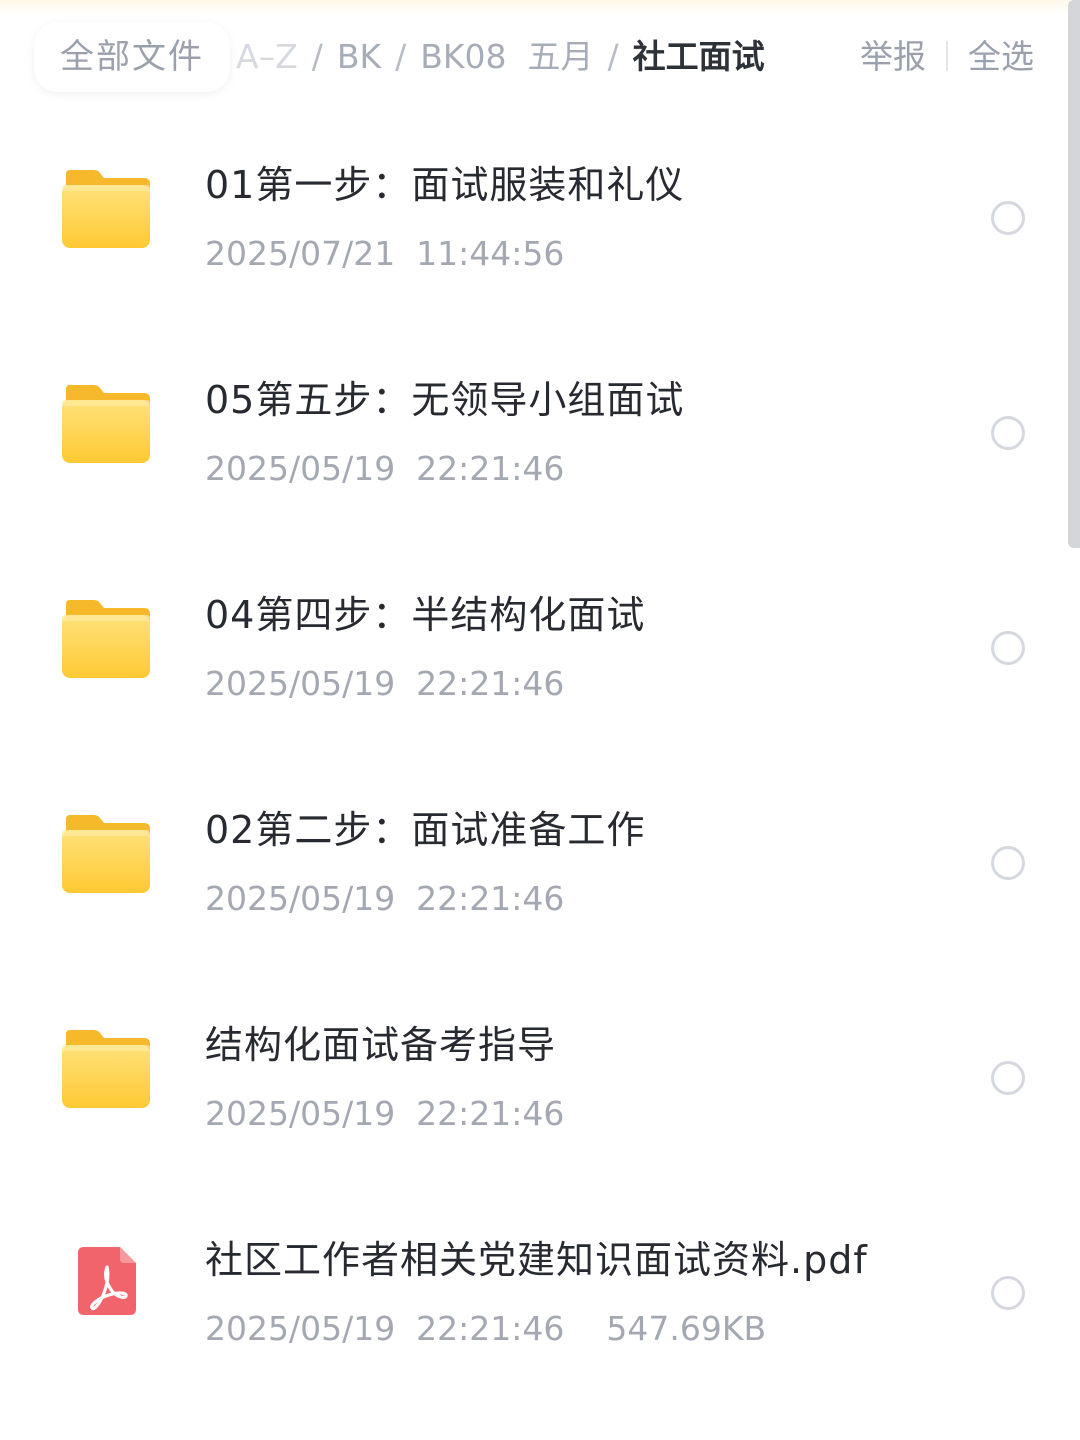  I want to click on breadcrumb-item-bk: BK, so click(359, 57).